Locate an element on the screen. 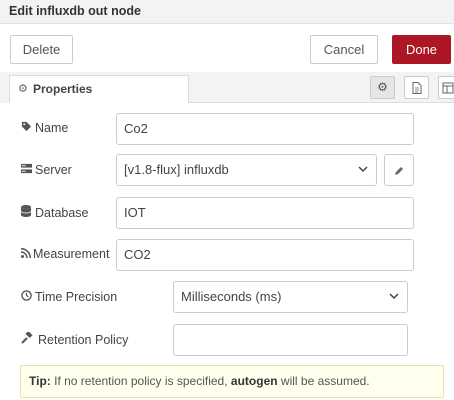  measurement-label: Measurement is located at coordinates (65, 254).